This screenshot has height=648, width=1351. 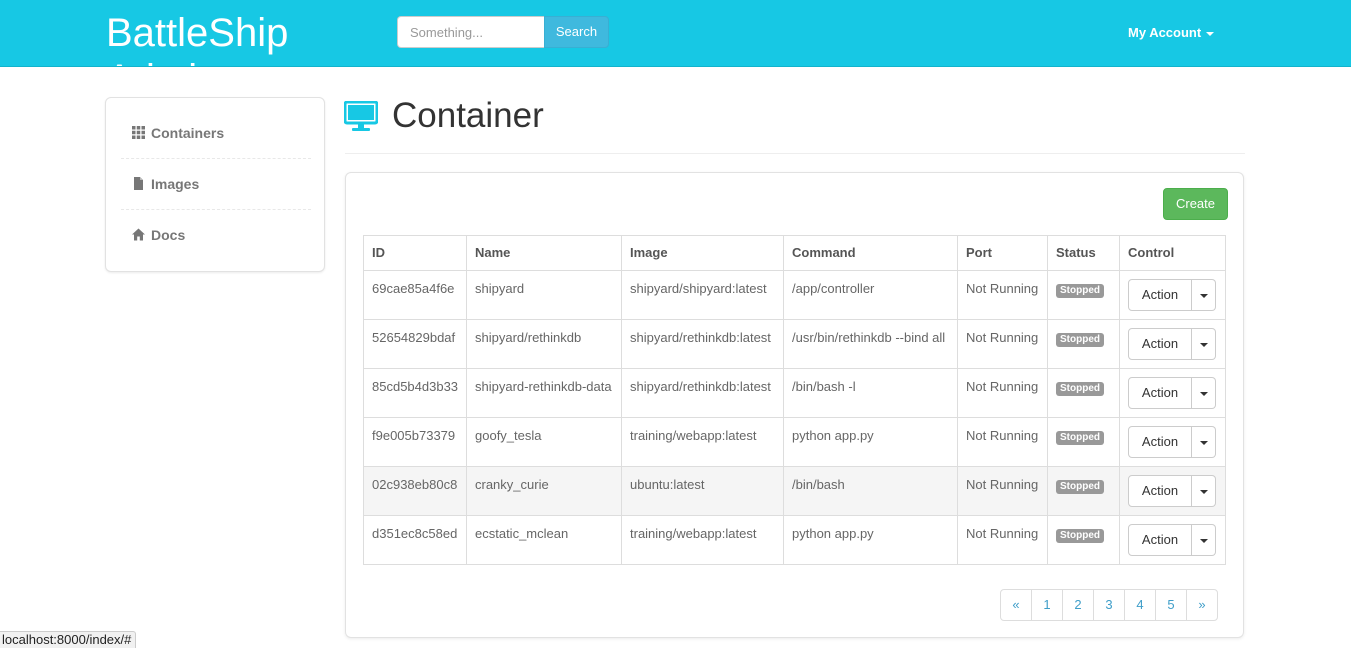 What do you see at coordinates (1002, 253) in the screenshot?
I see `column-header-port: Port` at bounding box center [1002, 253].